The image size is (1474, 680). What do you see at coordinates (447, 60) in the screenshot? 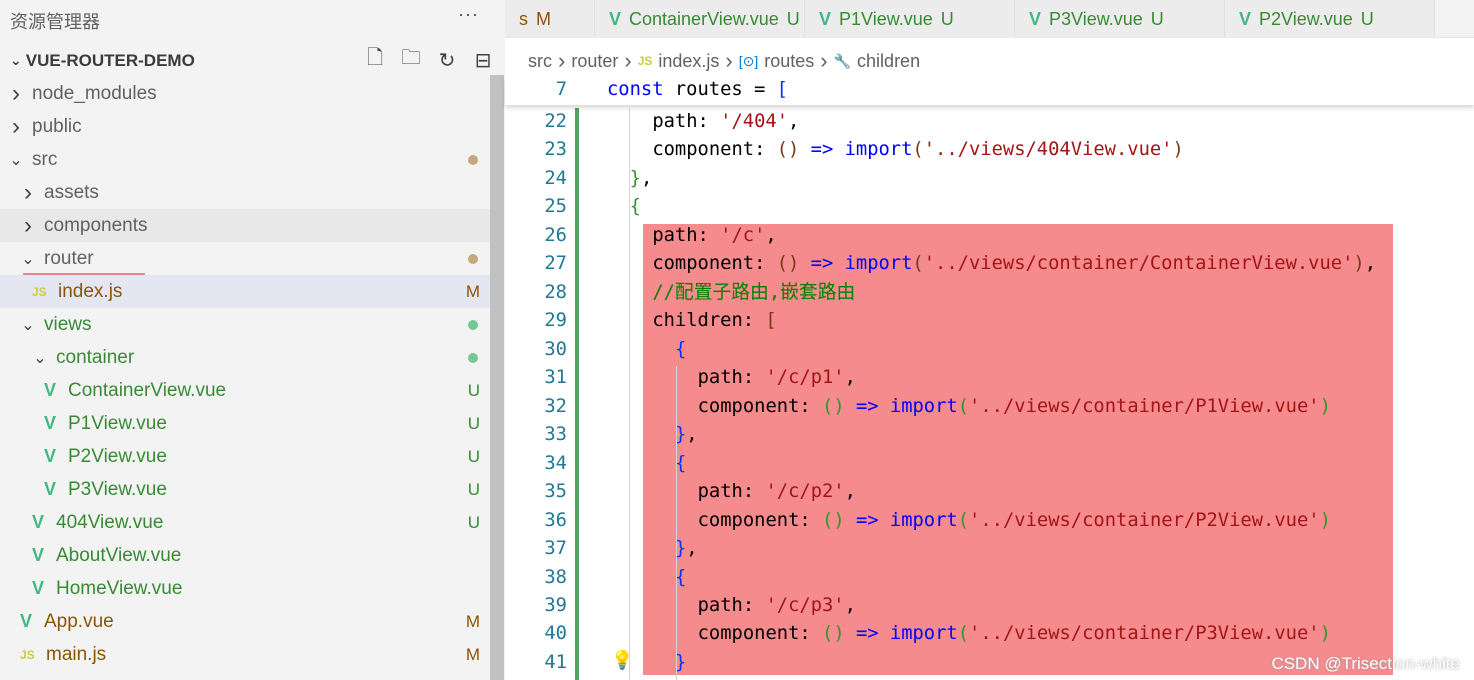
I see `refresh-icon: ↻` at bounding box center [447, 60].